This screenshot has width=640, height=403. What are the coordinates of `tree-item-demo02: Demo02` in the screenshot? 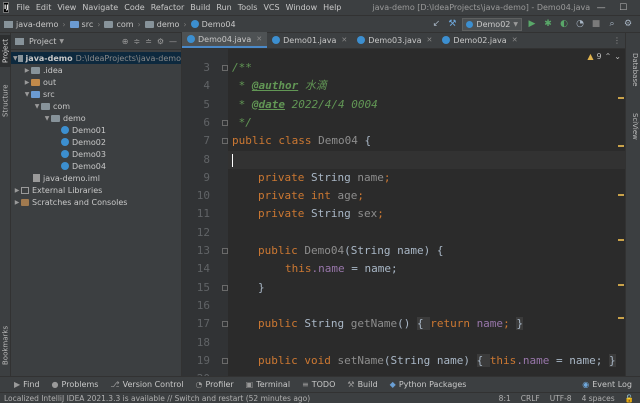 It's located at (96, 142).